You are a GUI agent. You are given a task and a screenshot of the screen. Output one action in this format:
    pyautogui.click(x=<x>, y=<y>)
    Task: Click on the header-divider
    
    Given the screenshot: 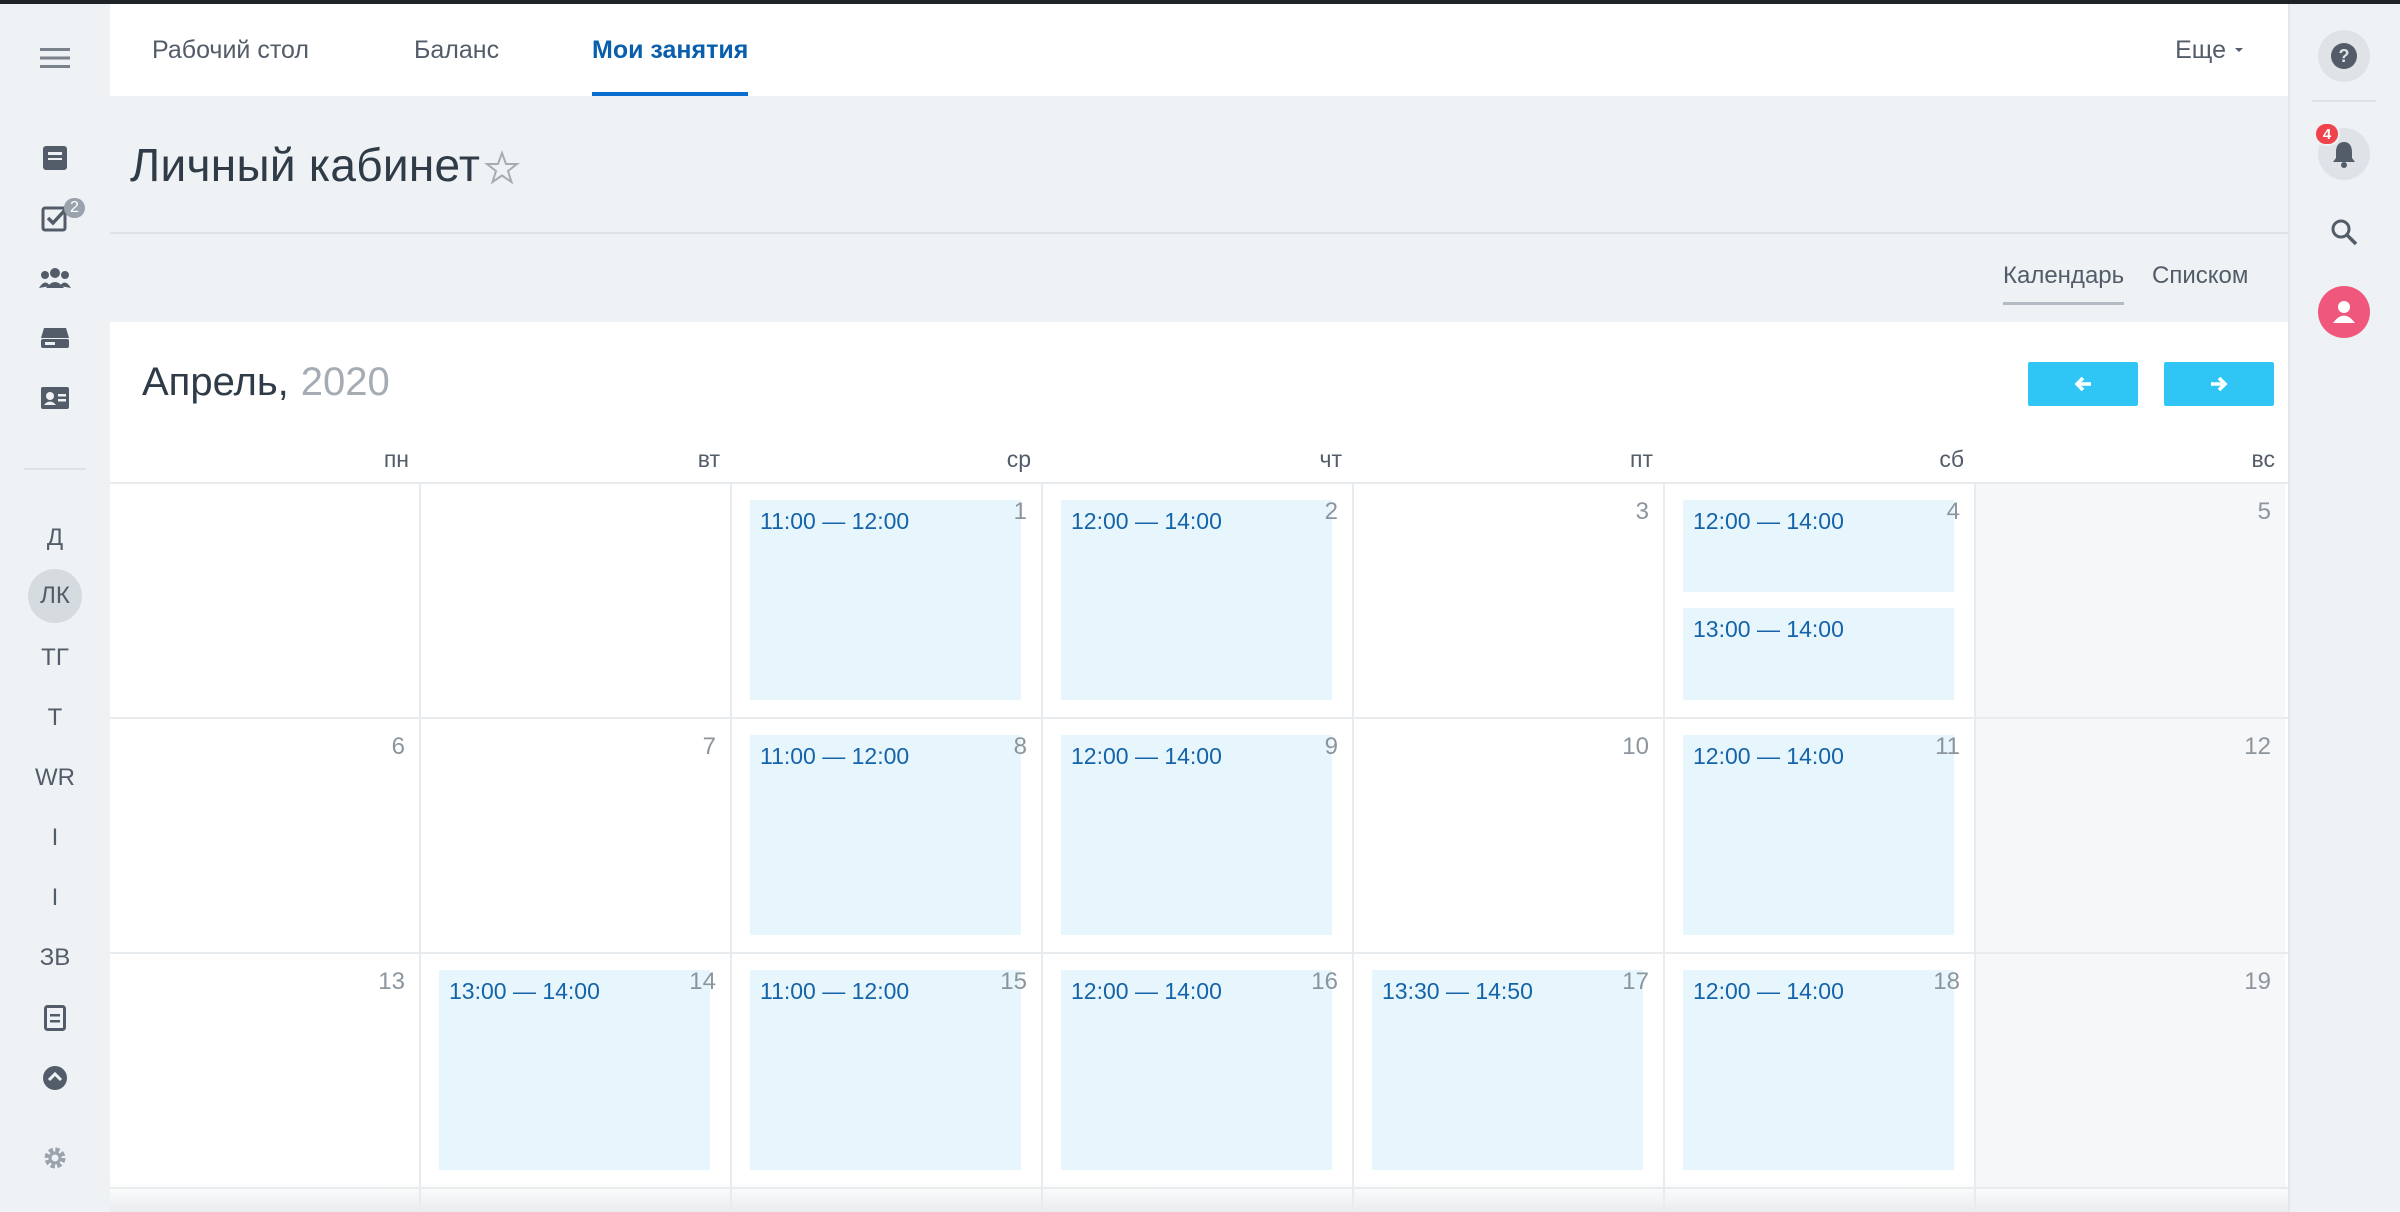 What is the action you would take?
    pyautogui.click(x=1199, y=233)
    